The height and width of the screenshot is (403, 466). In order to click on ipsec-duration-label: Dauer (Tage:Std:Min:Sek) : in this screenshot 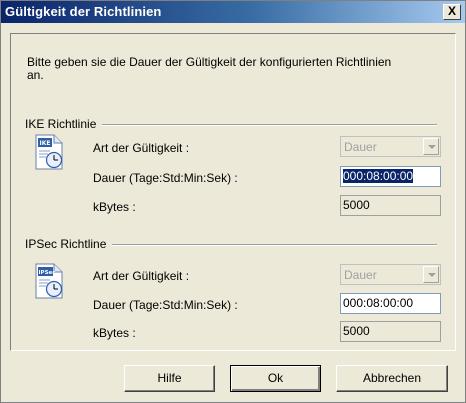, I will do `click(165, 305)`.